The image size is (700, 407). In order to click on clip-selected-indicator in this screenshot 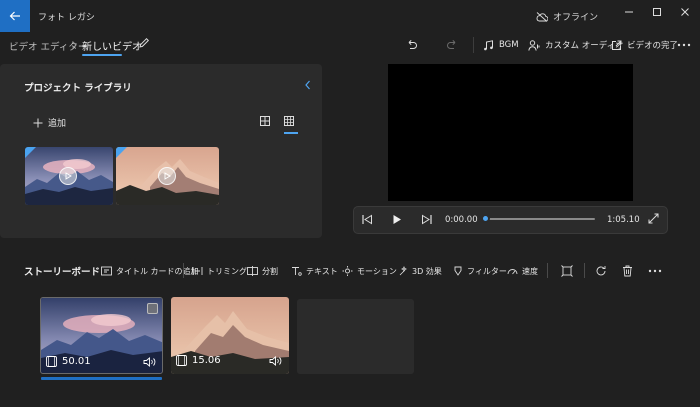, I will do `click(101, 378)`.